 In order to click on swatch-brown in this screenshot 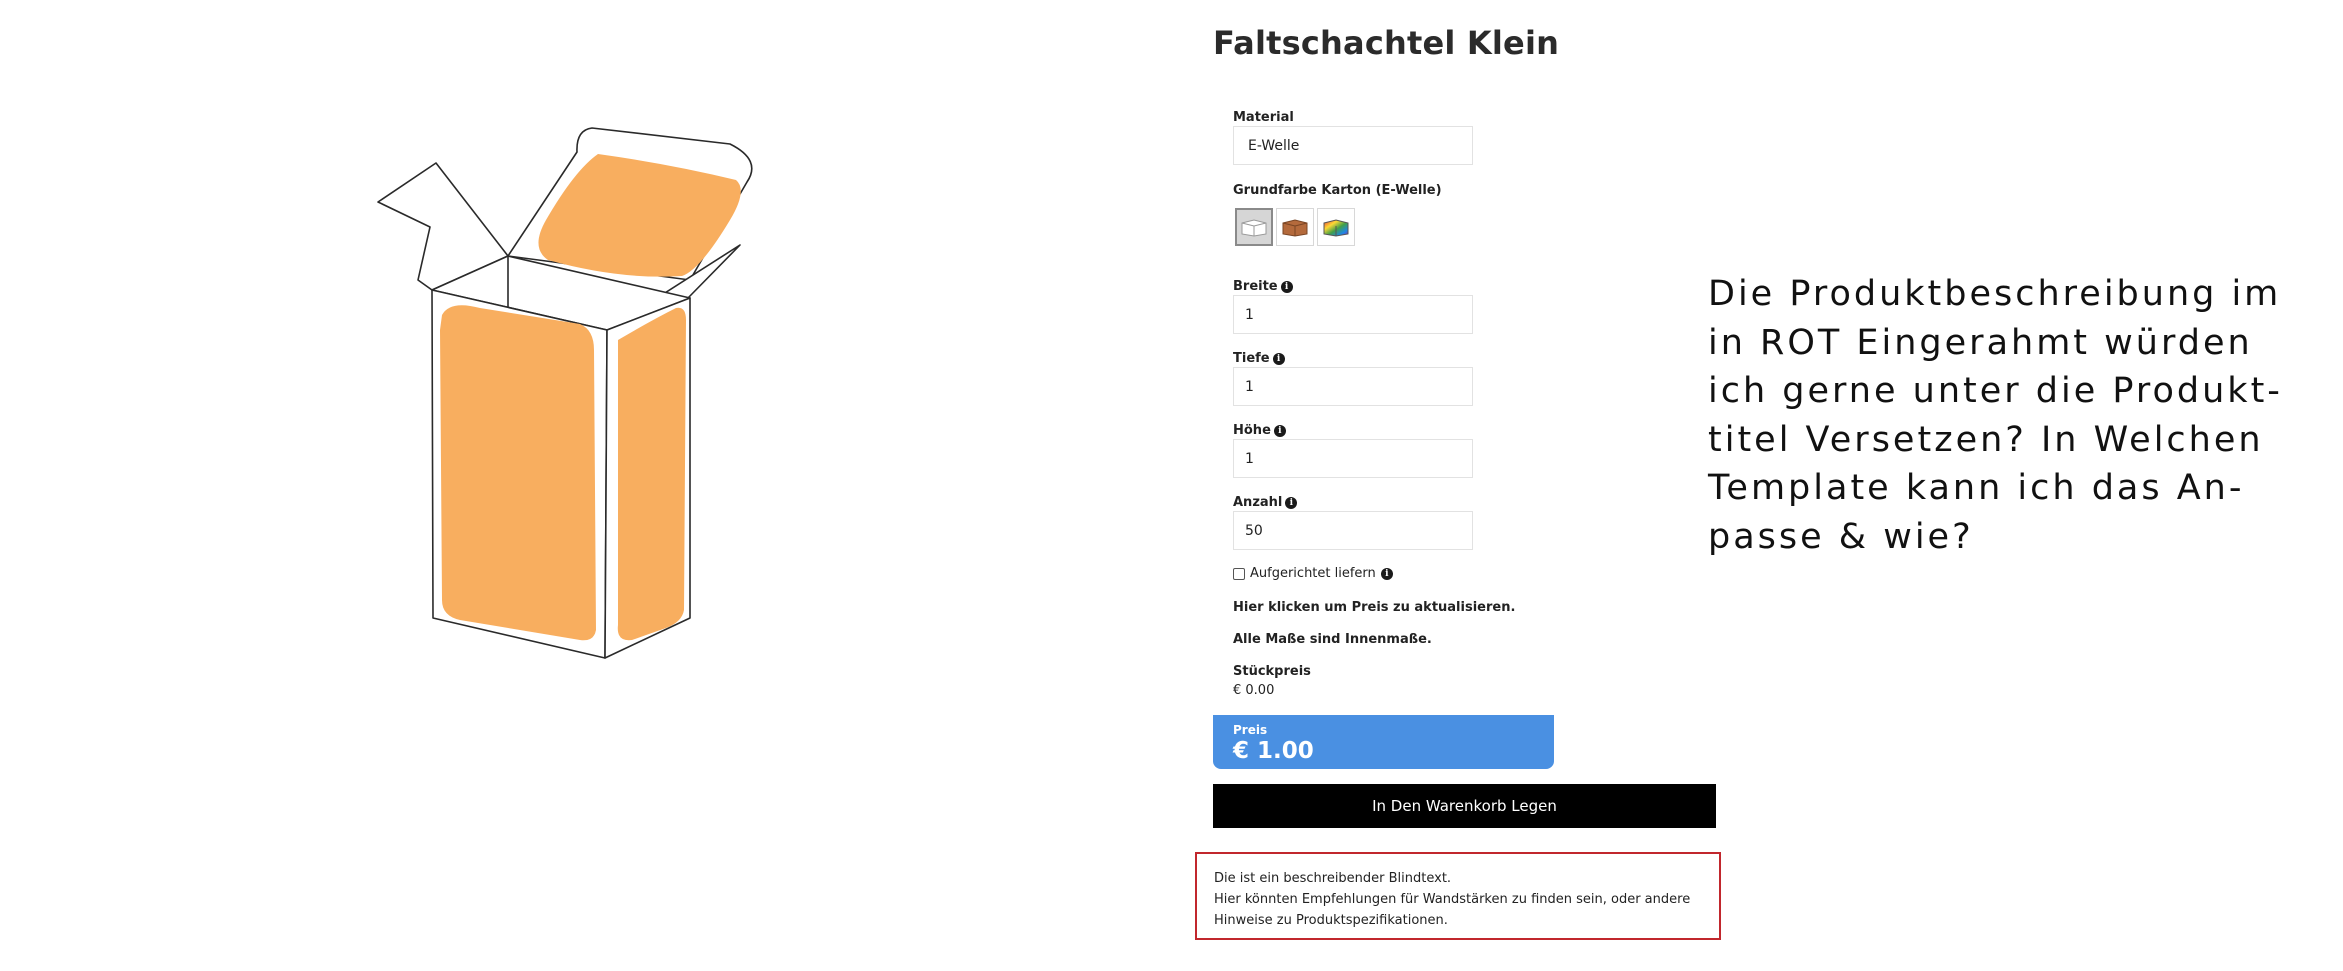, I will do `click(1295, 227)`.